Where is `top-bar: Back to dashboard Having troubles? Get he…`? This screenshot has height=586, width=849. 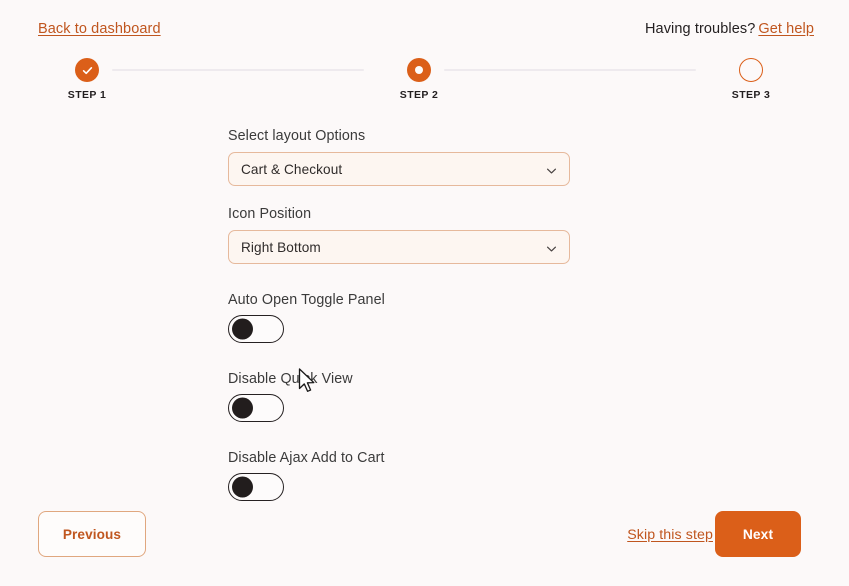 top-bar: Back to dashboard Having troubles? Get he… is located at coordinates (424, 31).